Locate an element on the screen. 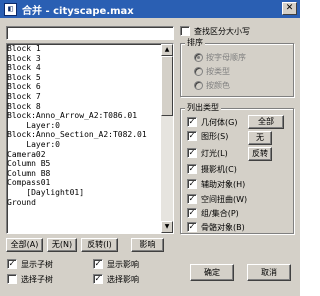  type-lights-check: ✓ 灯光(L) is located at coordinates (207, 153).